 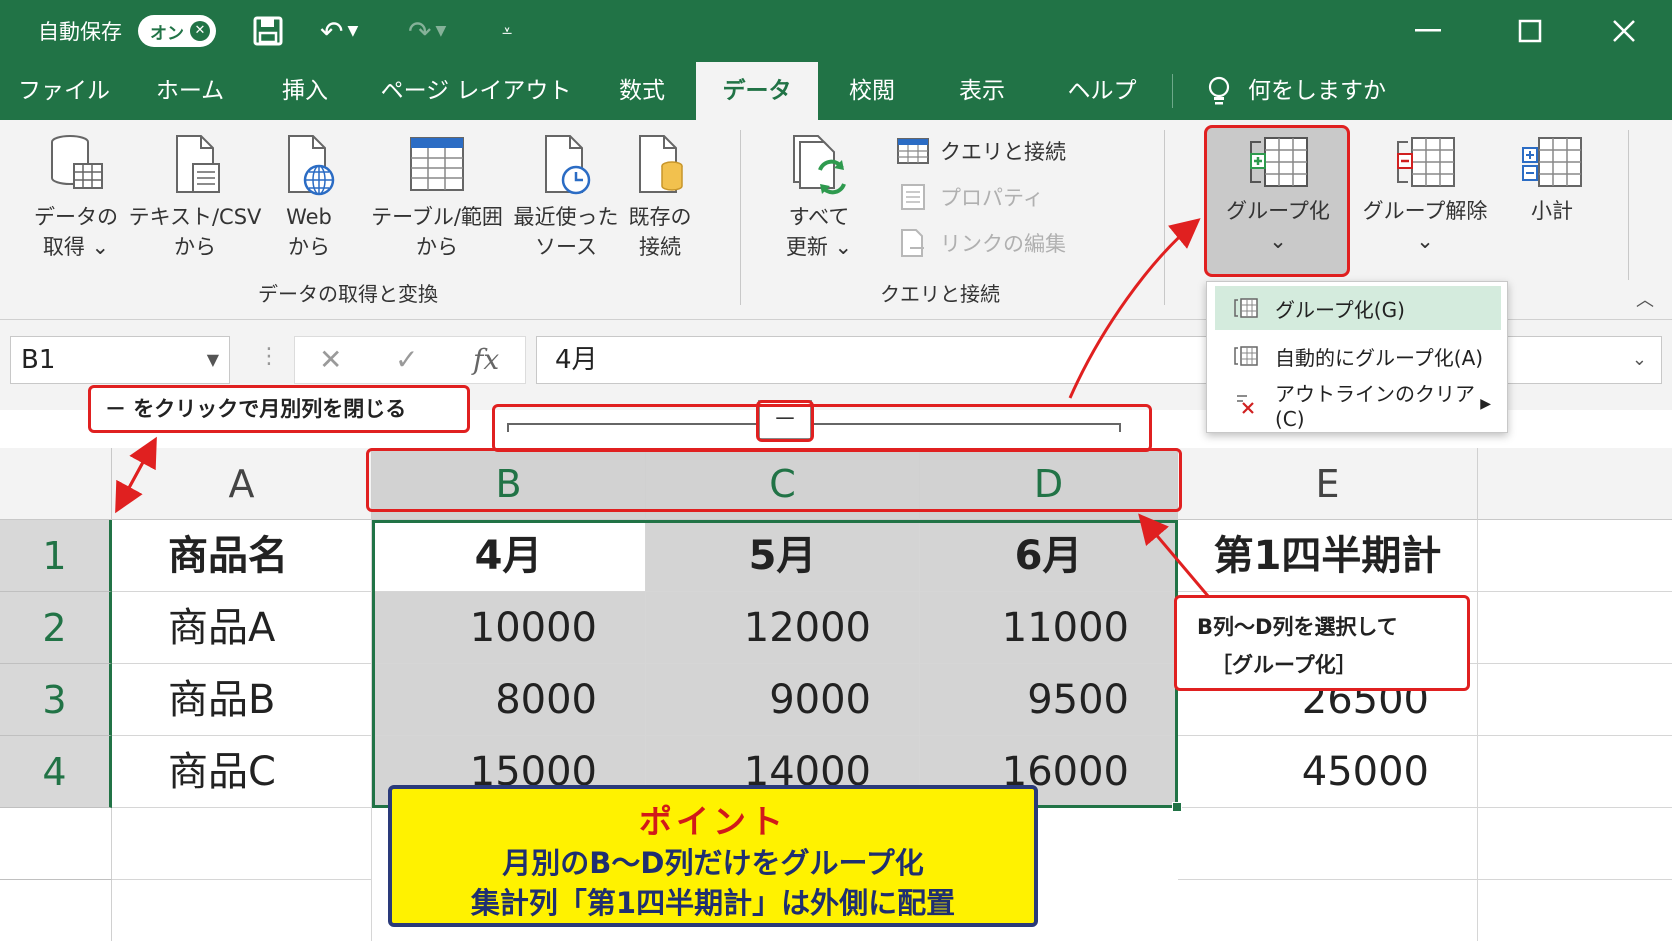 I want to click on point-title: ポイント, so click(x=713, y=821).